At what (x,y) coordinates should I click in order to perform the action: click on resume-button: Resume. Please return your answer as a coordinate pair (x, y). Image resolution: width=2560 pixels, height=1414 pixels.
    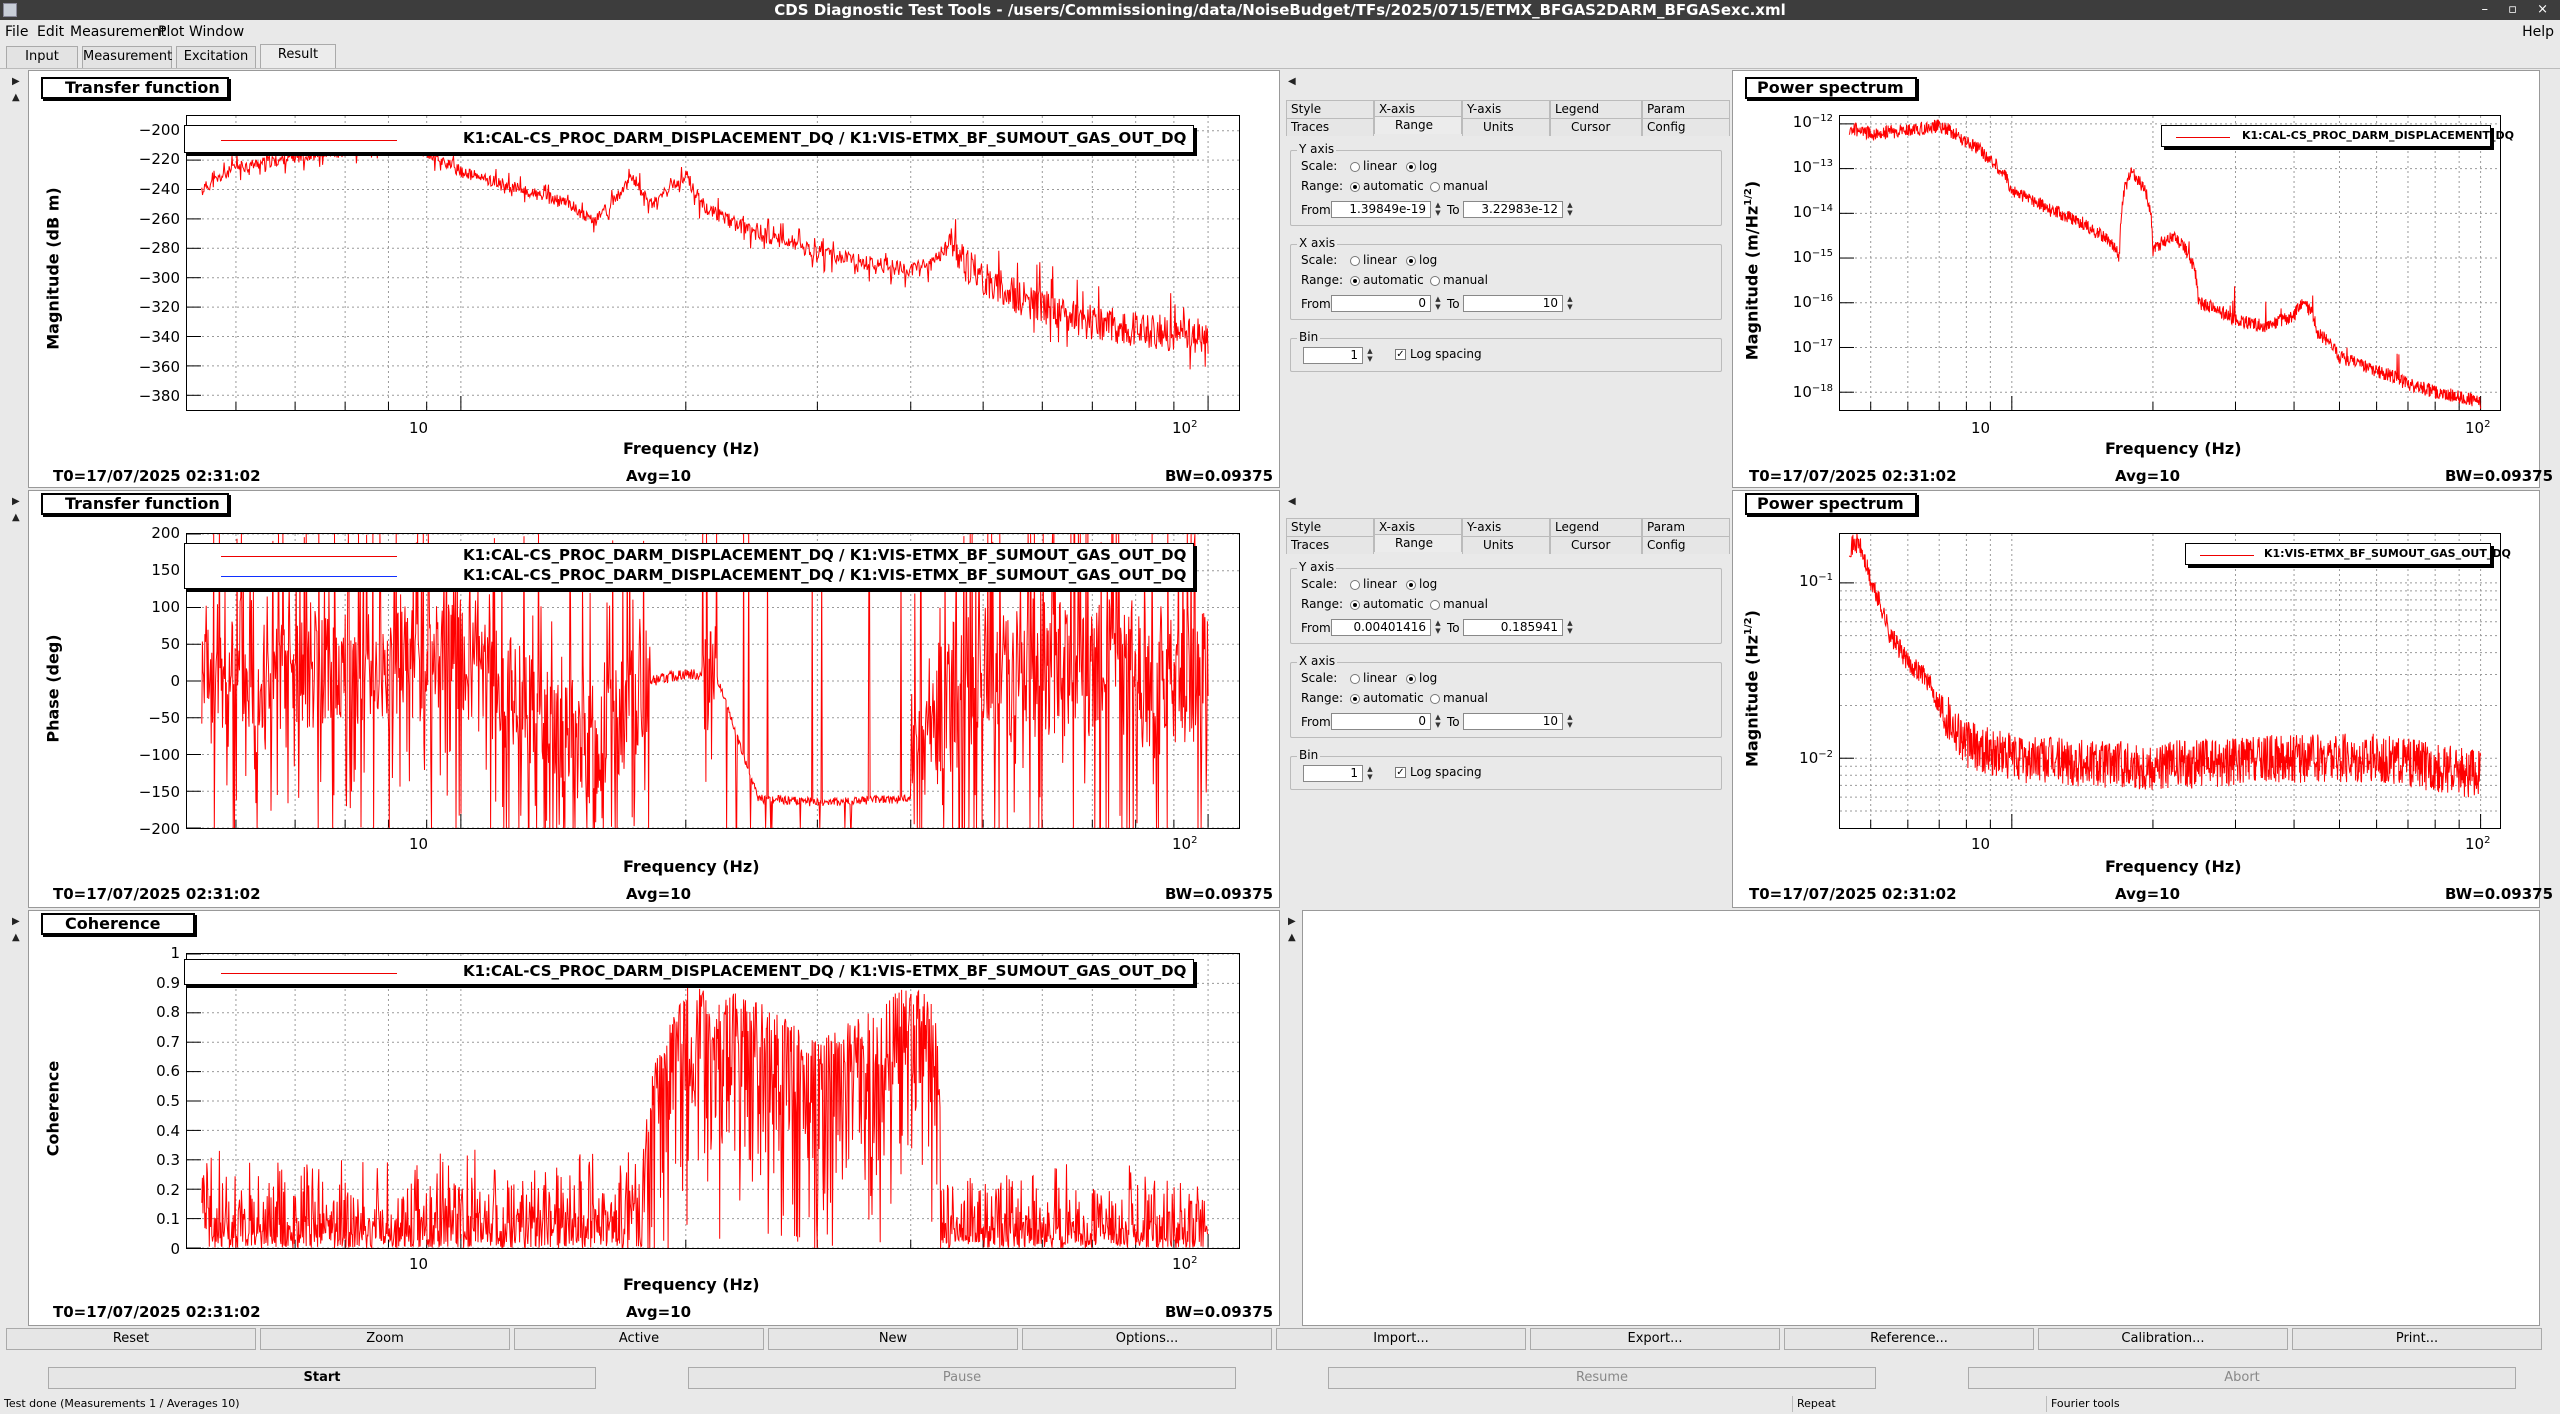
    Looking at the image, I should click on (1602, 1378).